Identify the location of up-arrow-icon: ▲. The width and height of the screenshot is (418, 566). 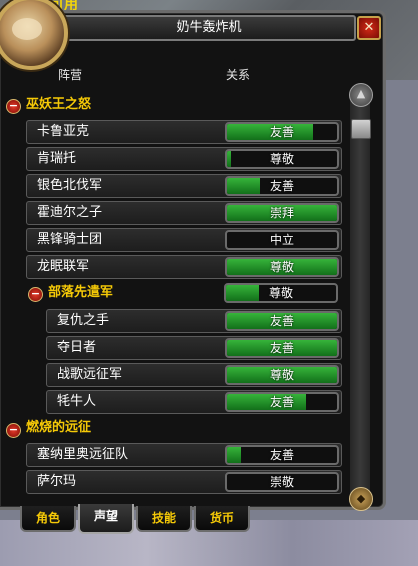
(361, 93).